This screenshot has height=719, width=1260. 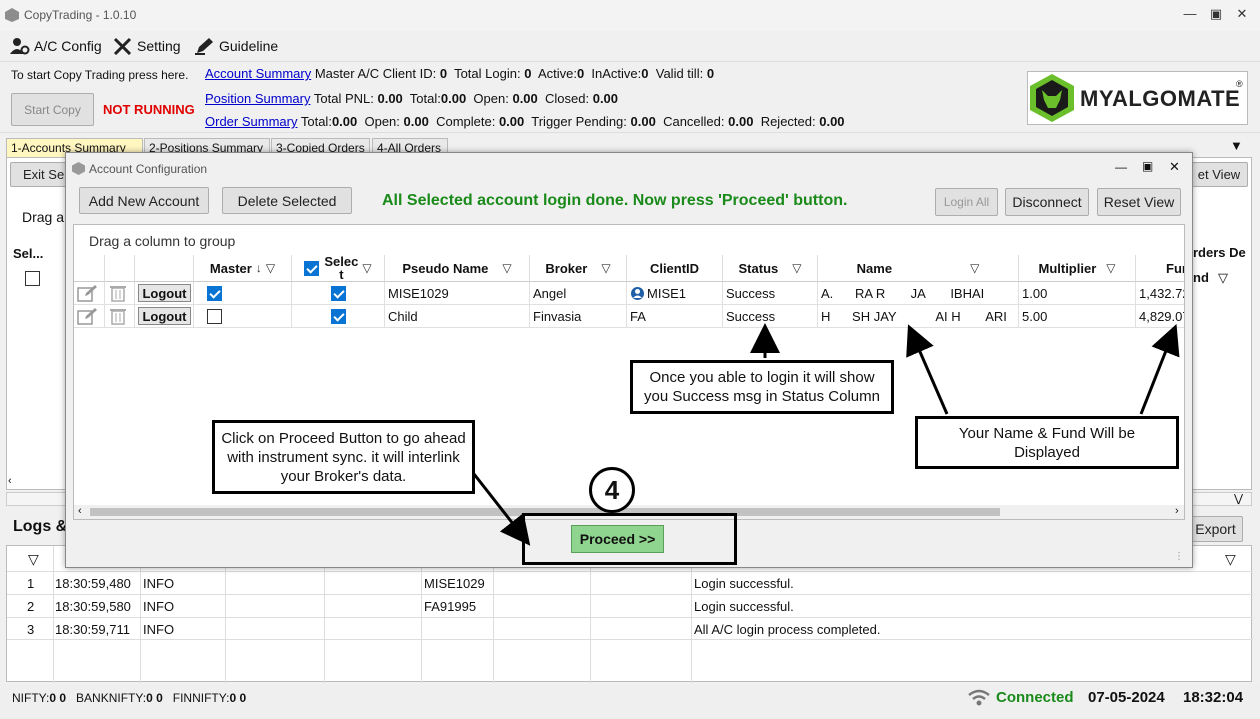 I want to click on logs-filter-icon: ▽, so click(x=33, y=559).